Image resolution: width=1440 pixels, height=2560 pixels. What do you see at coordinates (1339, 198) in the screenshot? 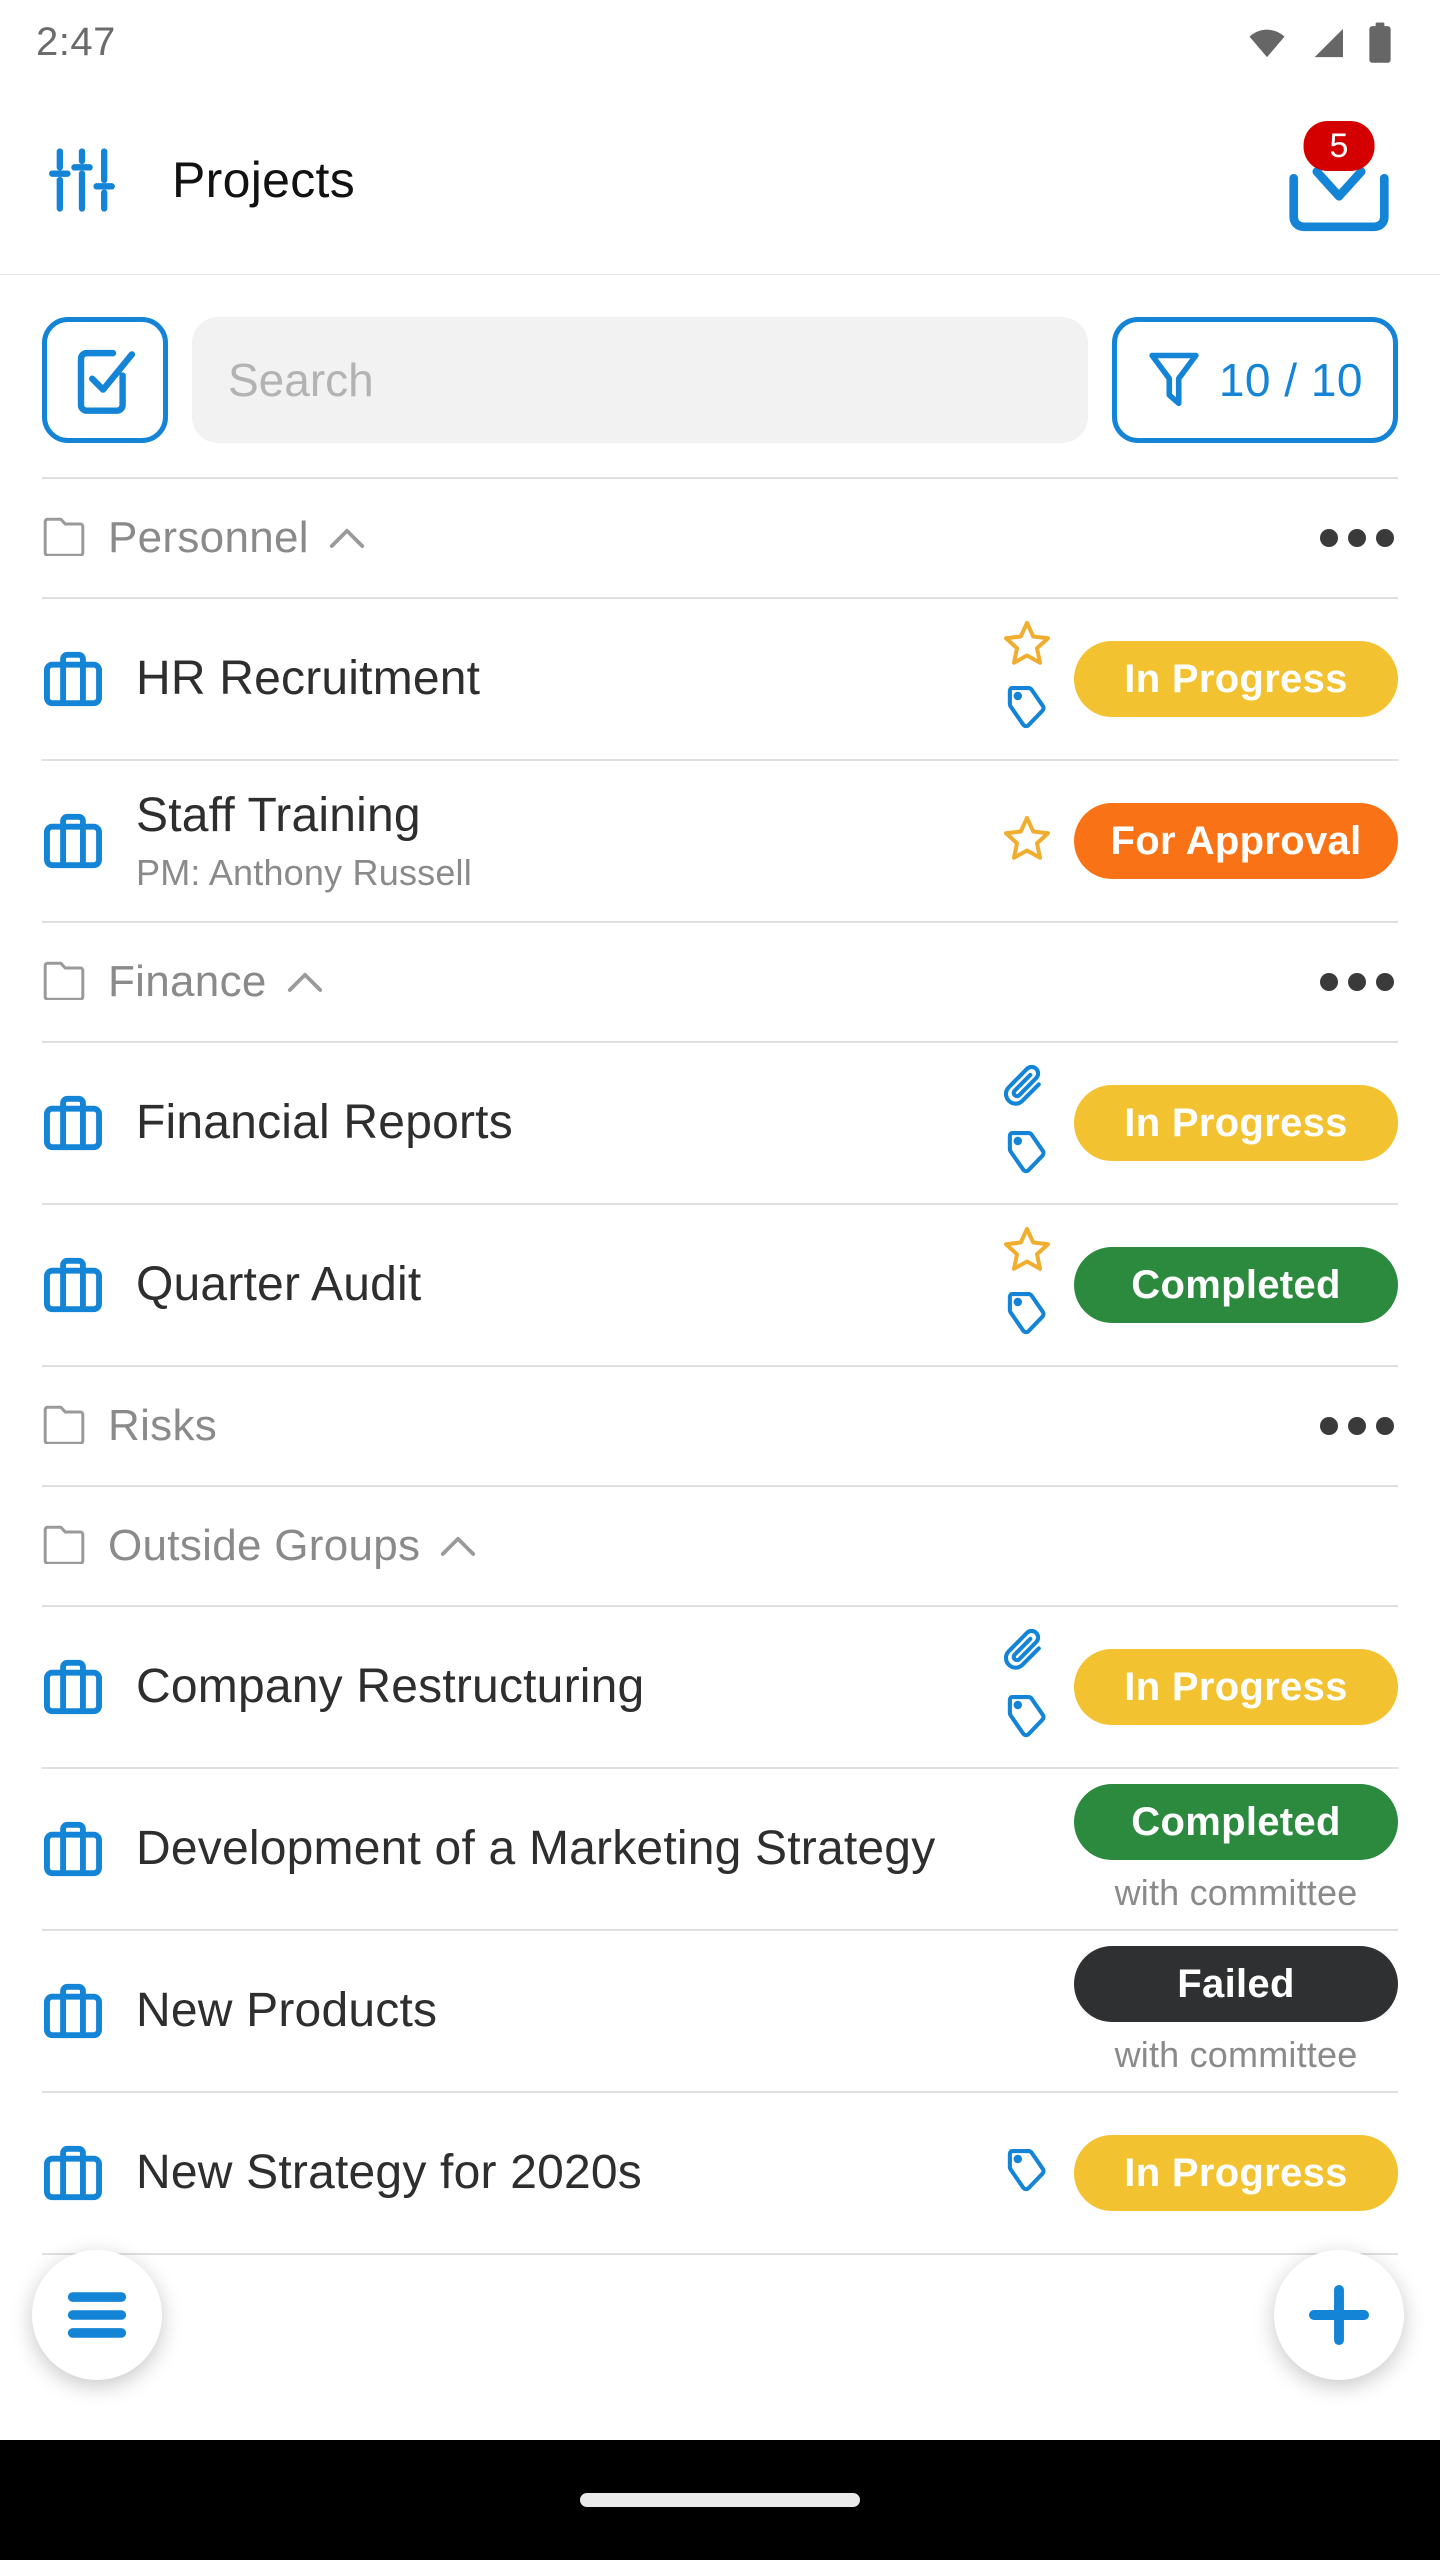
I see `inbox-download-icon` at bounding box center [1339, 198].